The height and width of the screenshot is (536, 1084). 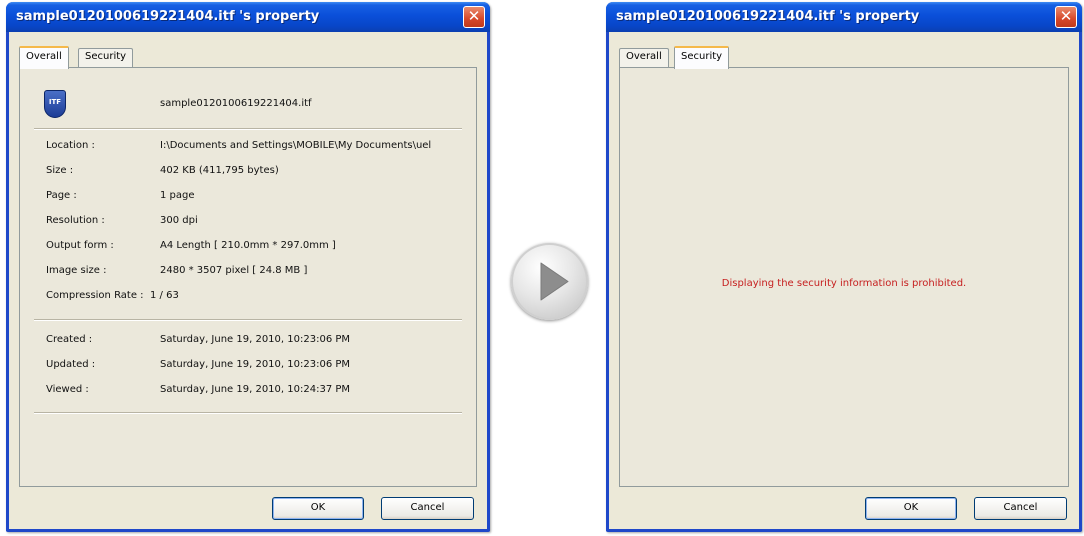 I want to click on property-value: 300 dpi, so click(x=179, y=220).